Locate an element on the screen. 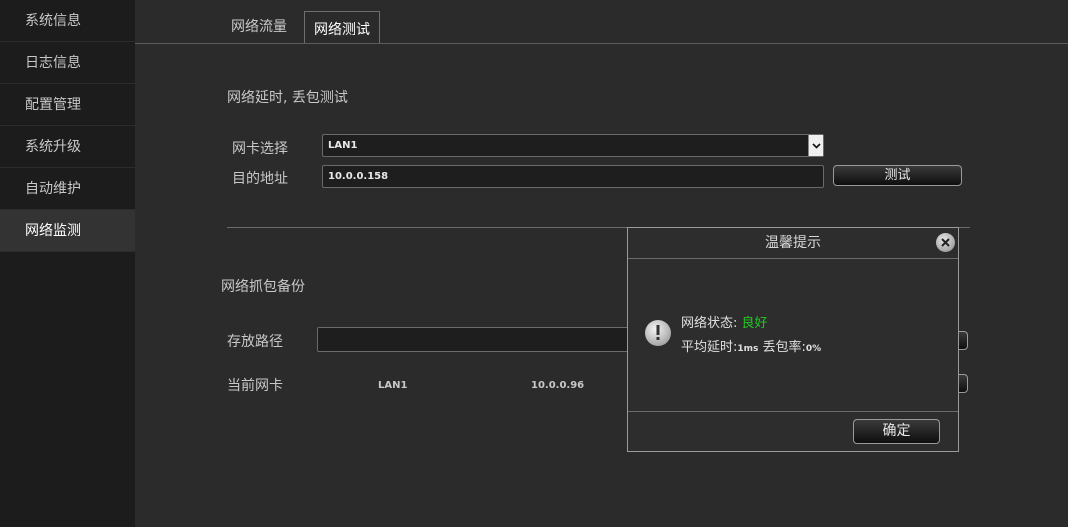 This screenshot has width=1068, height=527. nic-select: LAN1 is located at coordinates (573, 145).